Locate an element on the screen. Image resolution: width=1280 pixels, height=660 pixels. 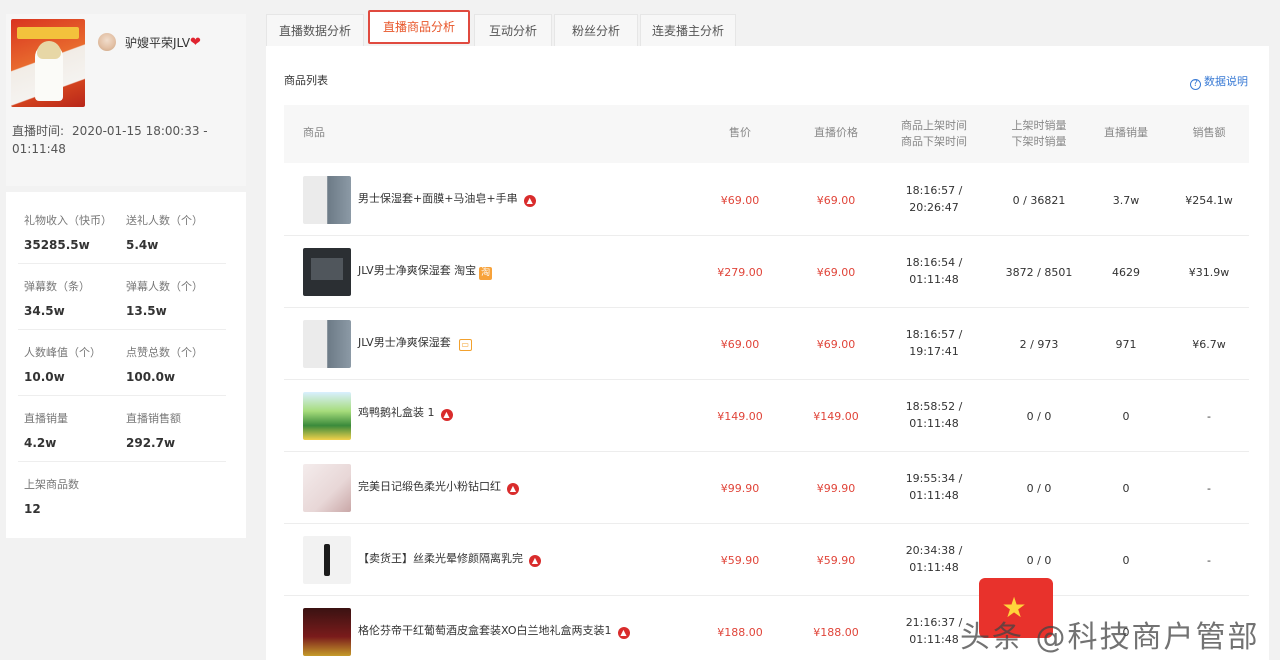
time-off: 20:26:47 is located at coordinates (934, 207).